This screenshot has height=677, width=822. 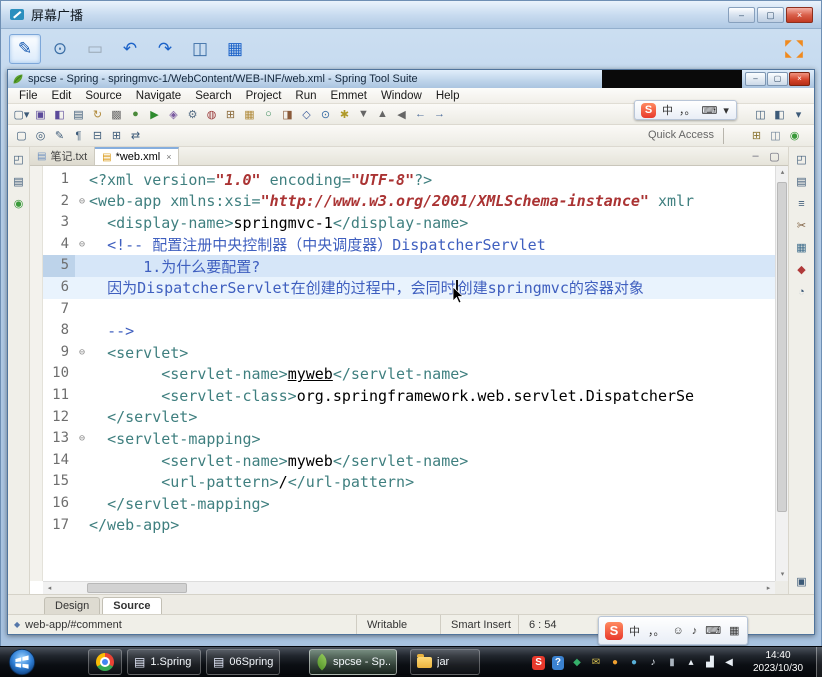 What do you see at coordinates (63, 156) in the screenshot?
I see `editor-tab: ▤ 笔记.txt` at bounding box center [63, 156].